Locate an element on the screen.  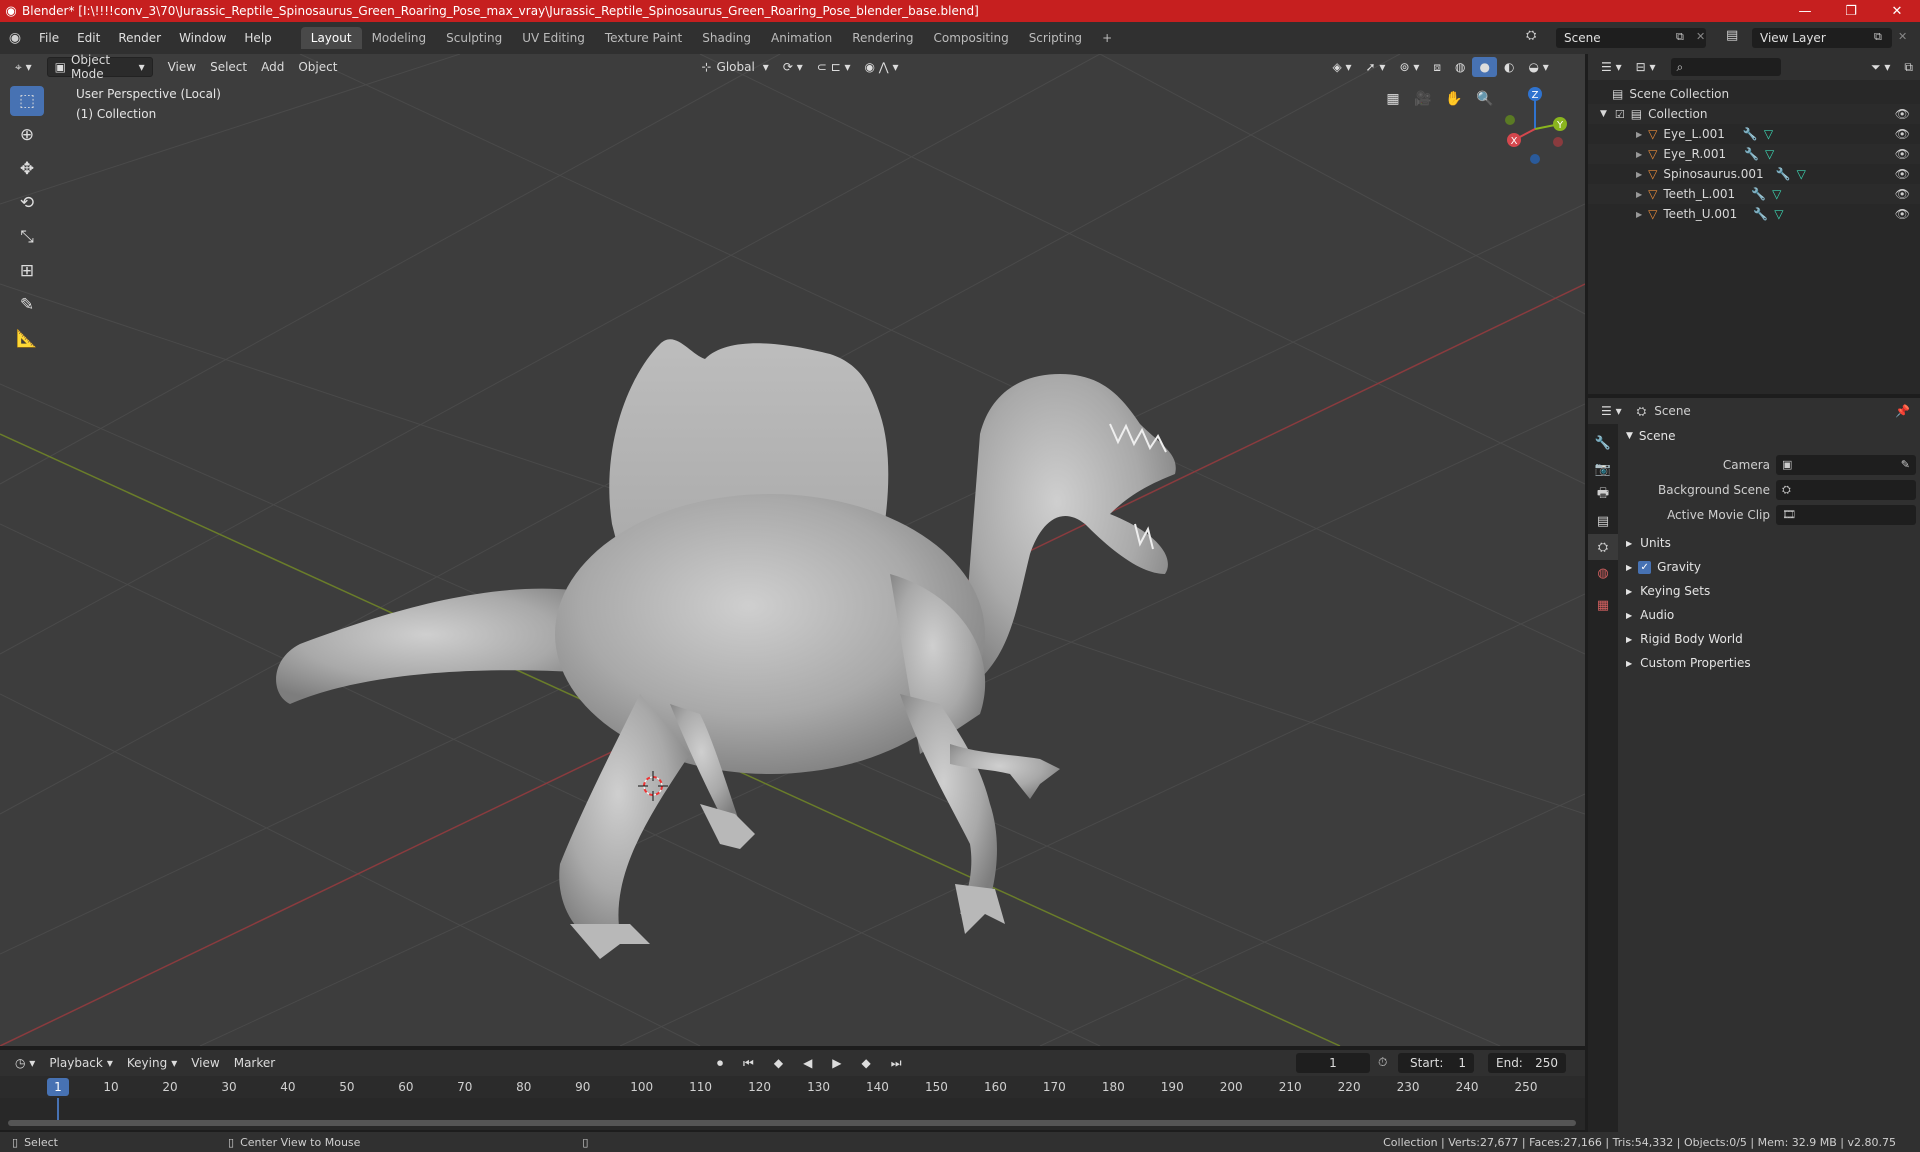
tab-animation: Animation is located at coordinates (801, 38).